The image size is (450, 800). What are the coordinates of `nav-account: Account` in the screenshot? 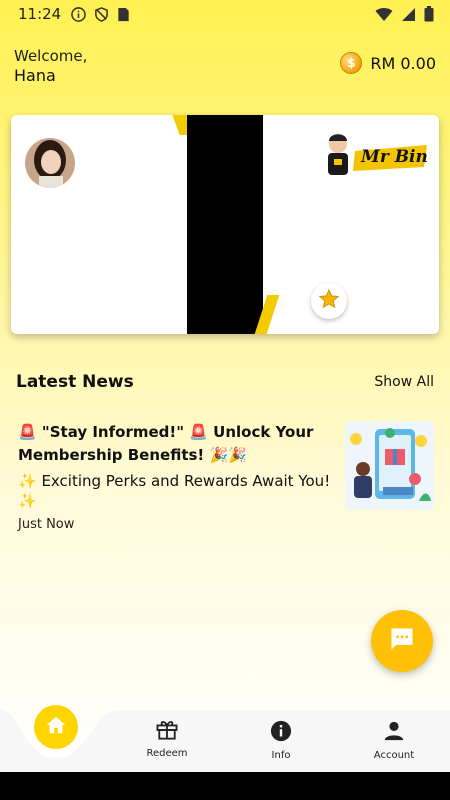 It's located at (394, 740).